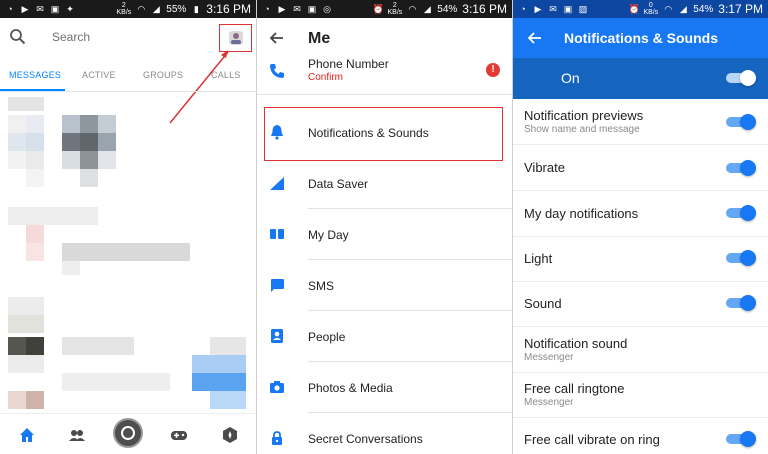 The image size is (768, 454). I want to click on alert-badge: !, so click(493, 70).